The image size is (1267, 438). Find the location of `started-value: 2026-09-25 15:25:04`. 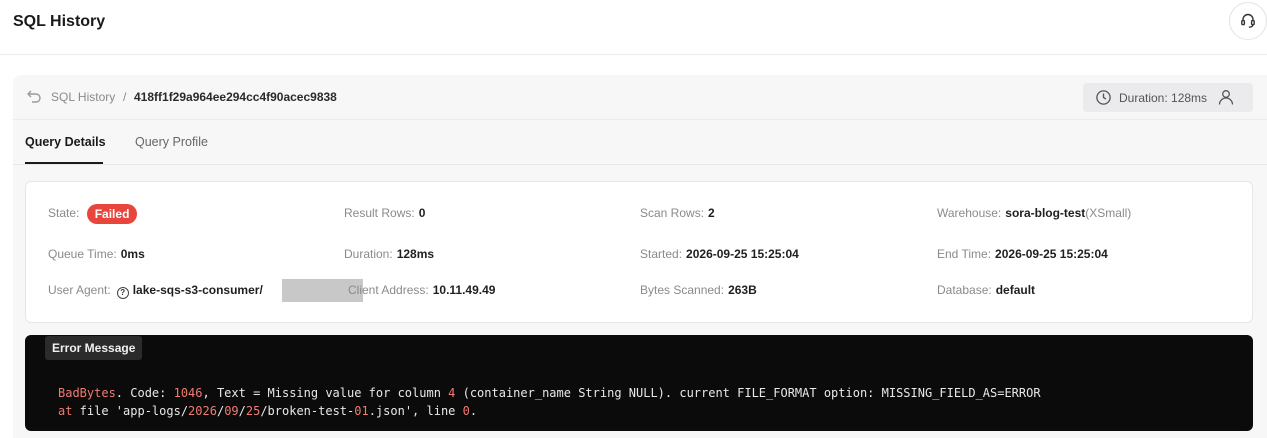

started-value: 2026-09-25 15:25:04 is located at coordinates (742, 254).